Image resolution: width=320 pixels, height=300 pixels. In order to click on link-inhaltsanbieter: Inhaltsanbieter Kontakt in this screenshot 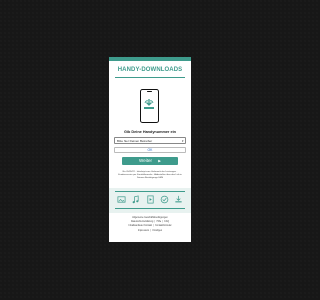, I will do `click(141, 226)`.